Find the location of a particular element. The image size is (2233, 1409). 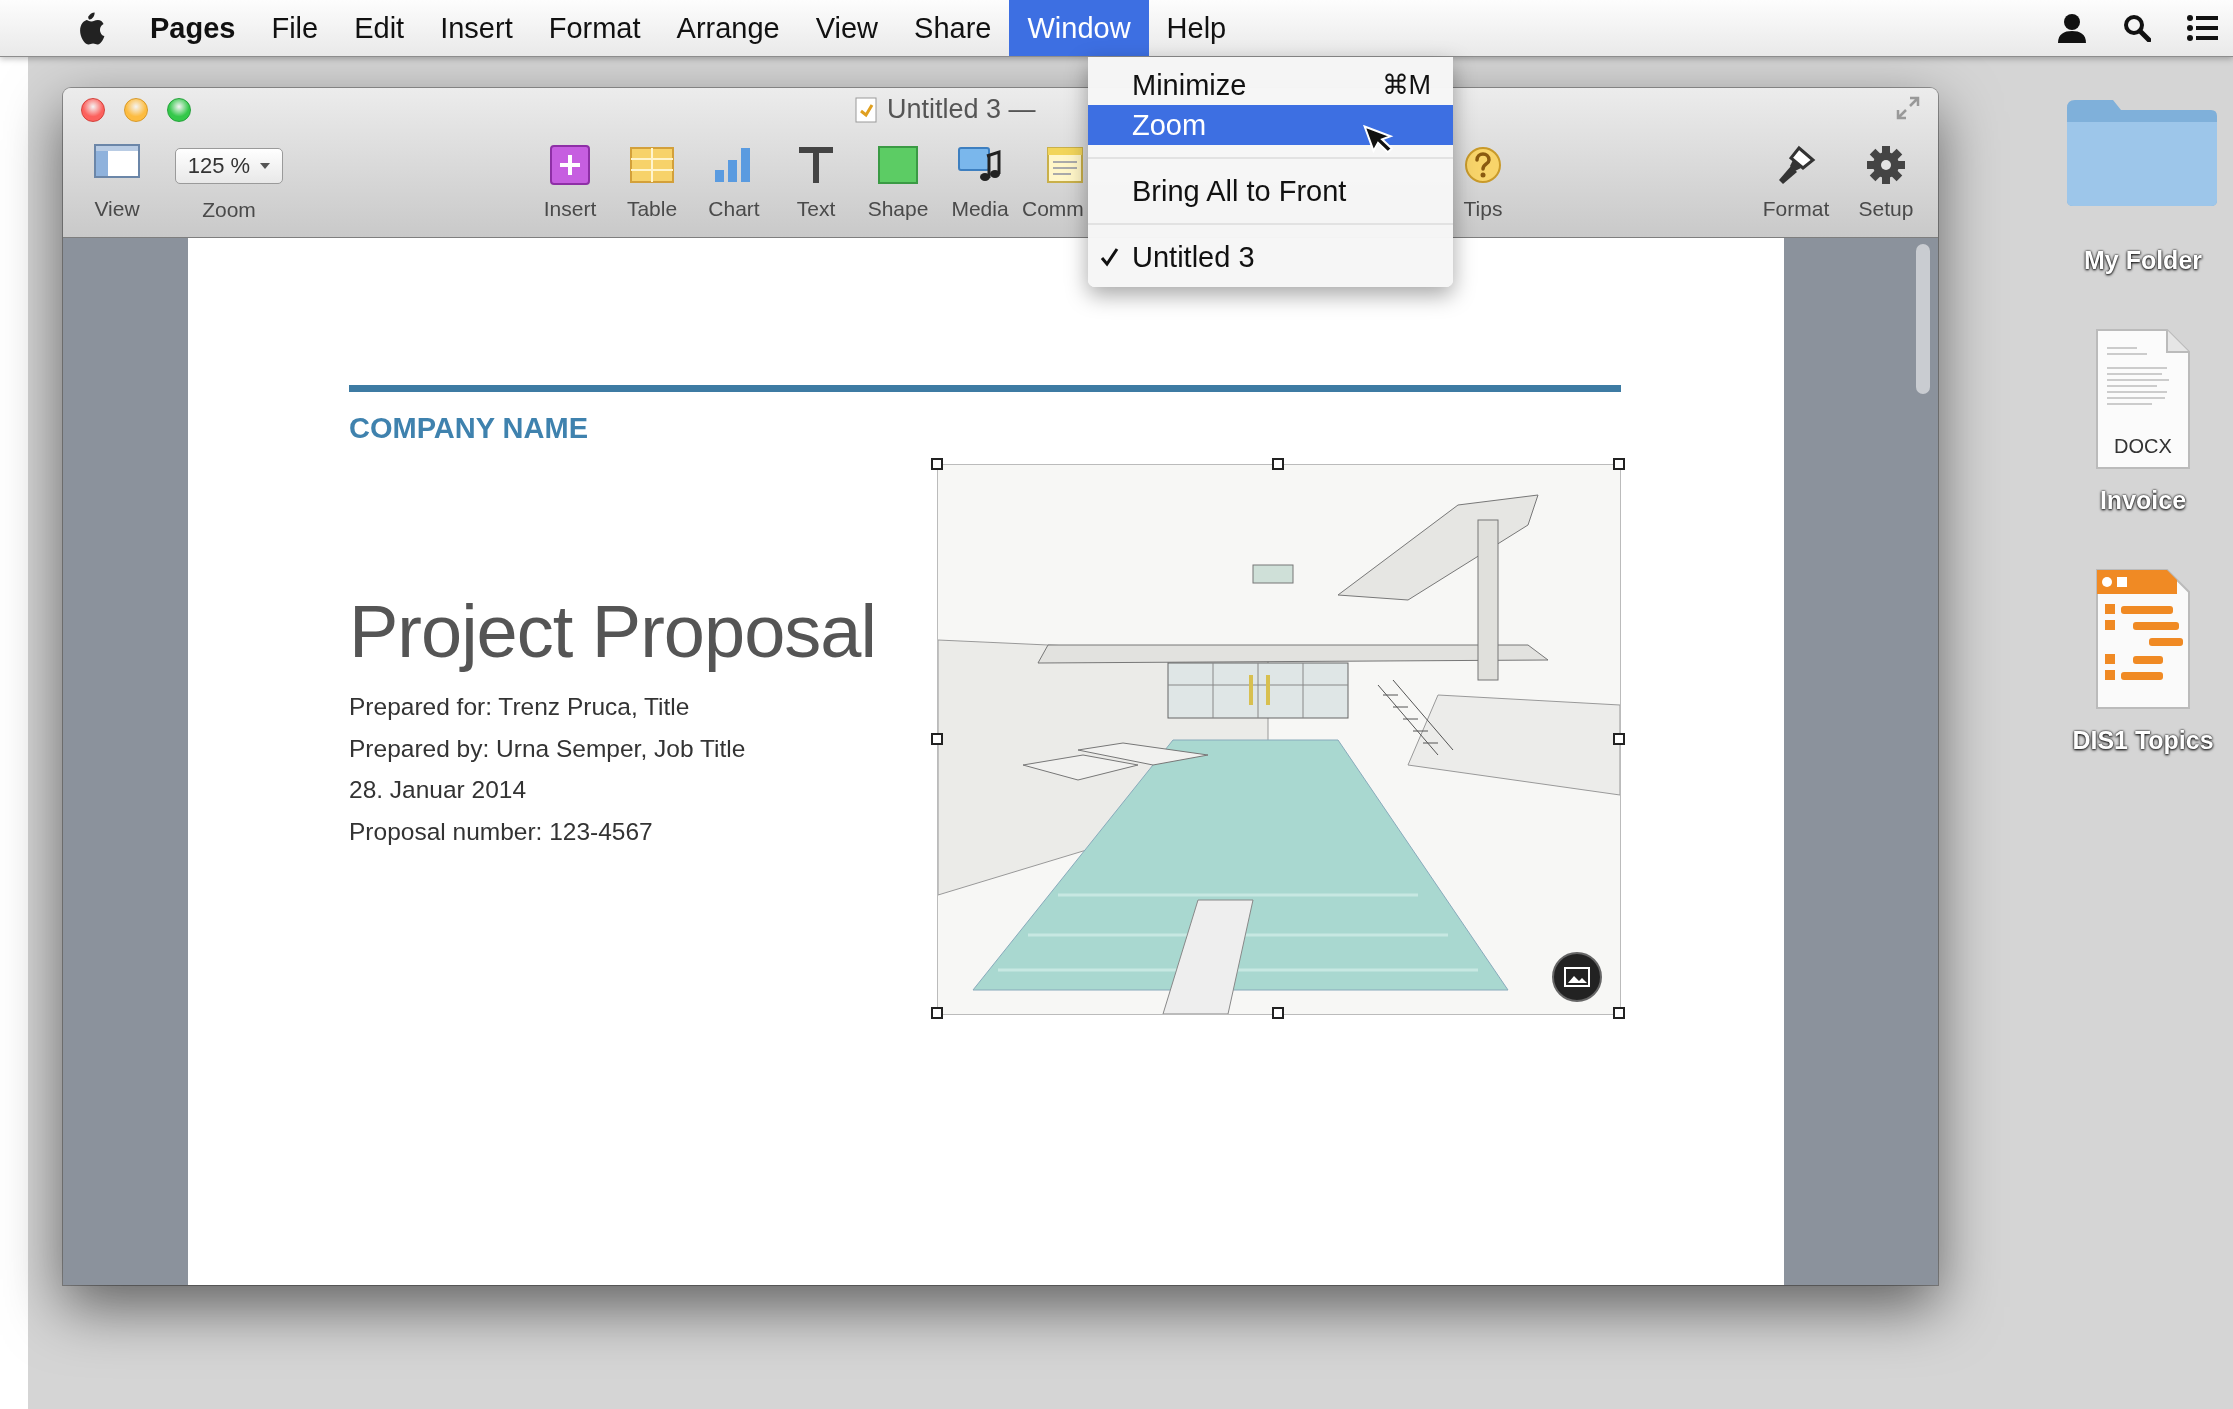

desktop-icon-label: My Folder is located at coordinates (2143, 260).